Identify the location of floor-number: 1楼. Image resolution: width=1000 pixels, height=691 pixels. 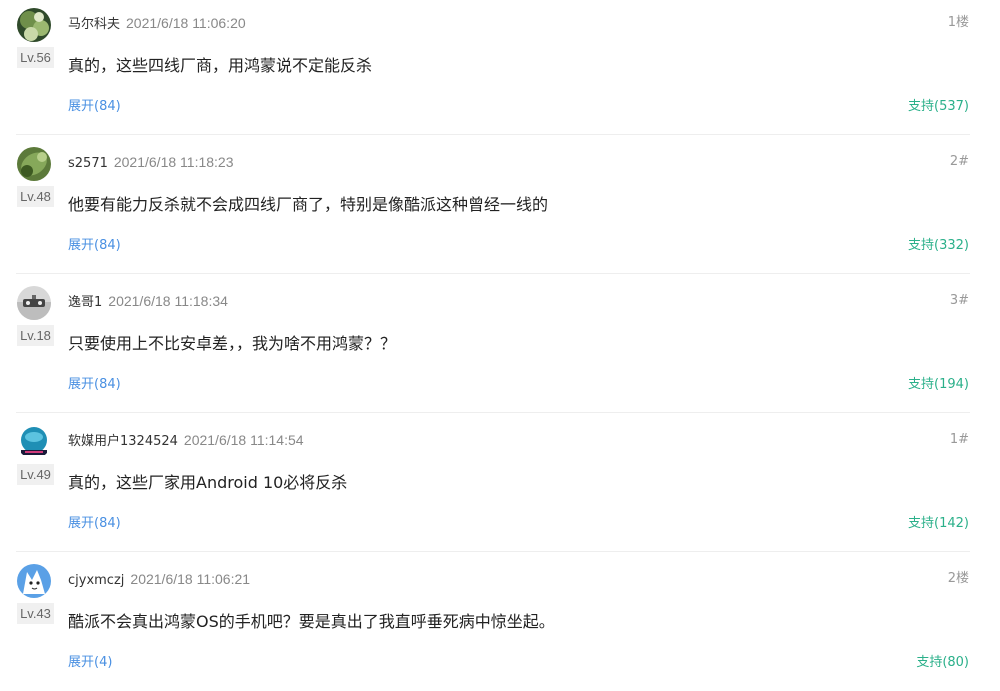
(958, 22).